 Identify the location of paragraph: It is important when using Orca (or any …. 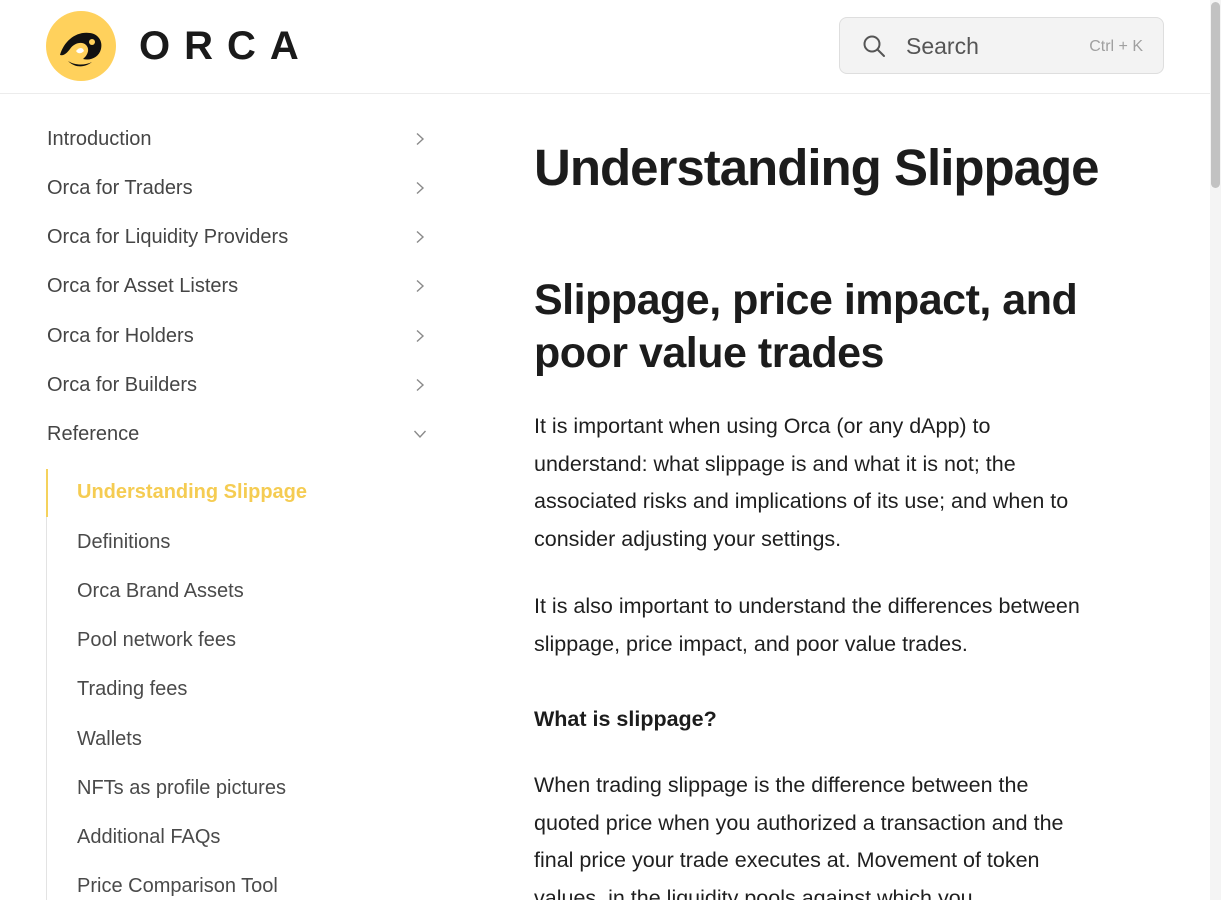
(801, 483).